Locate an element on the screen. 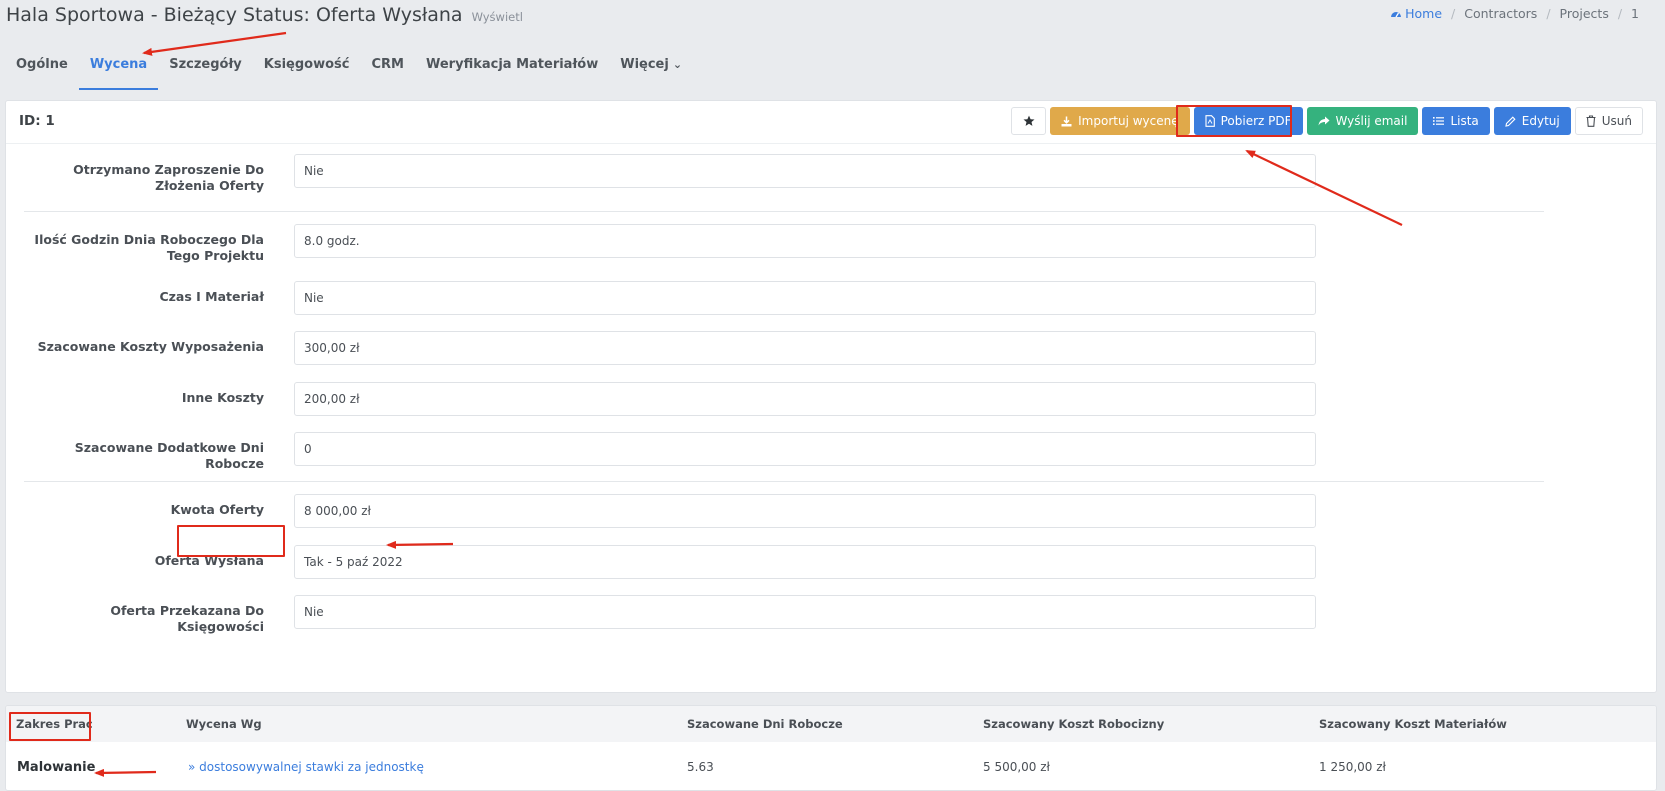  import-quote-button: Importuj wycenę is located at coordinates (1120, 121).